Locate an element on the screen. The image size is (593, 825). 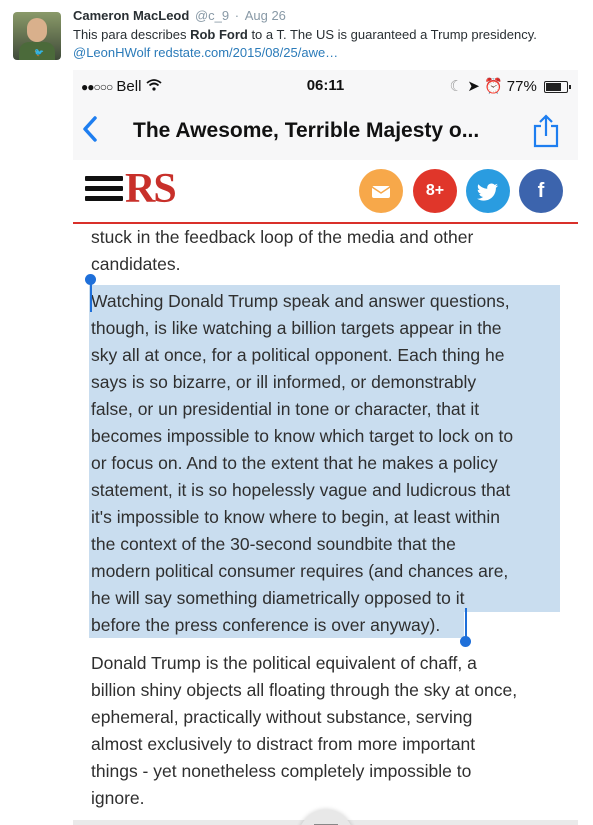
selection-end-caret is located at coordinates (466, 623).